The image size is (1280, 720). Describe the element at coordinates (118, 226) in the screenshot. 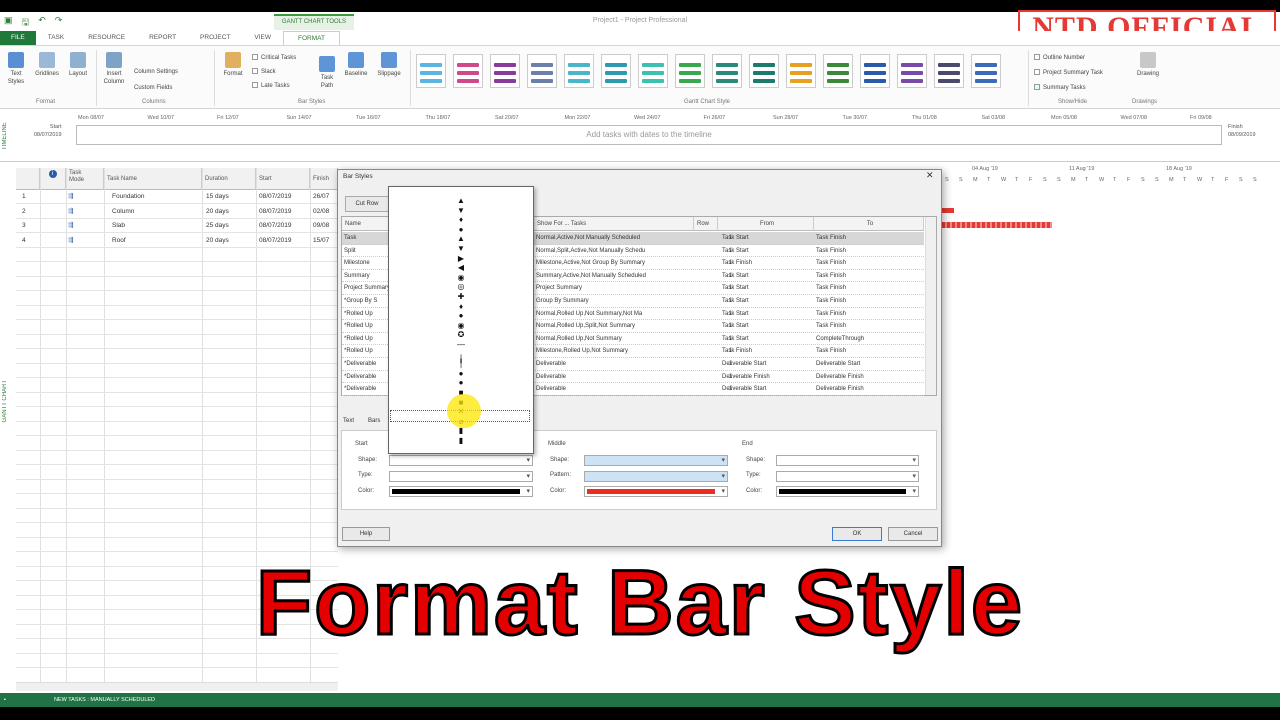

I see `task-name-cell: Slab` at that location.